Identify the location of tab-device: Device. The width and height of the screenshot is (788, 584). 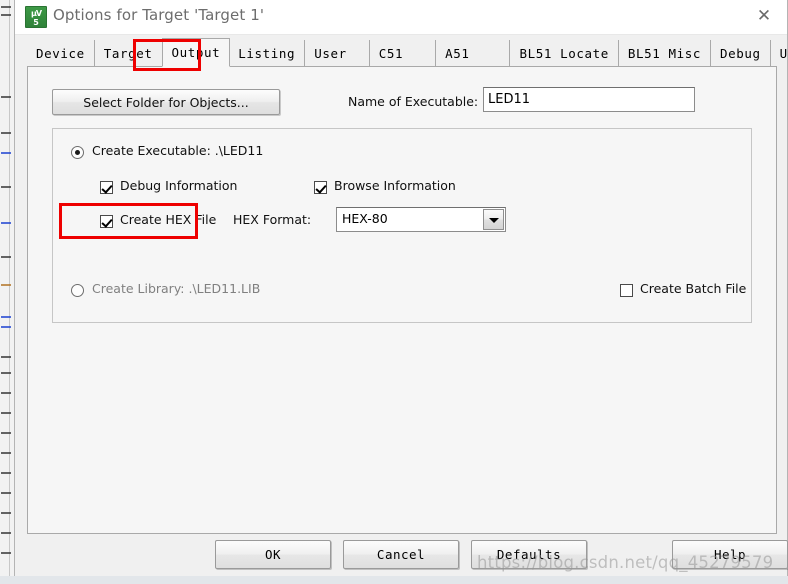
(61, 53).